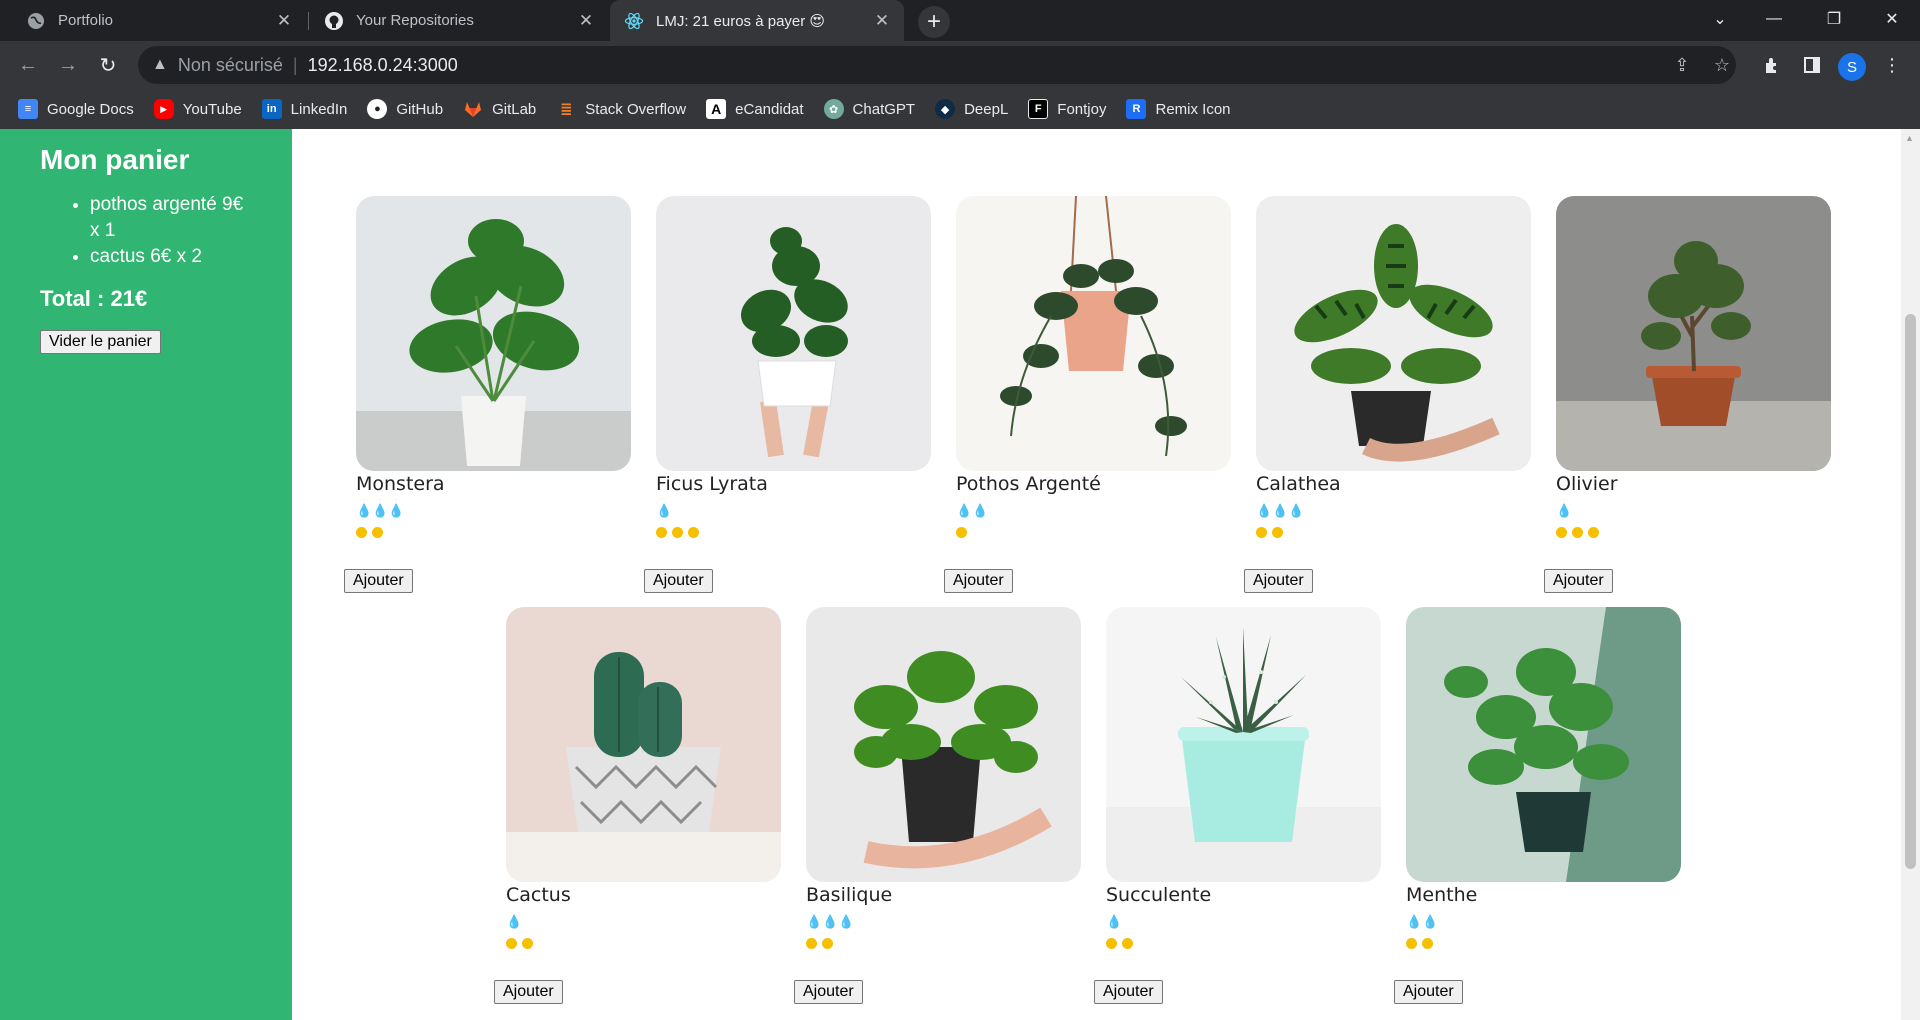  I want to click on plant-name: Ficus Lyrata, so click(712, 484).